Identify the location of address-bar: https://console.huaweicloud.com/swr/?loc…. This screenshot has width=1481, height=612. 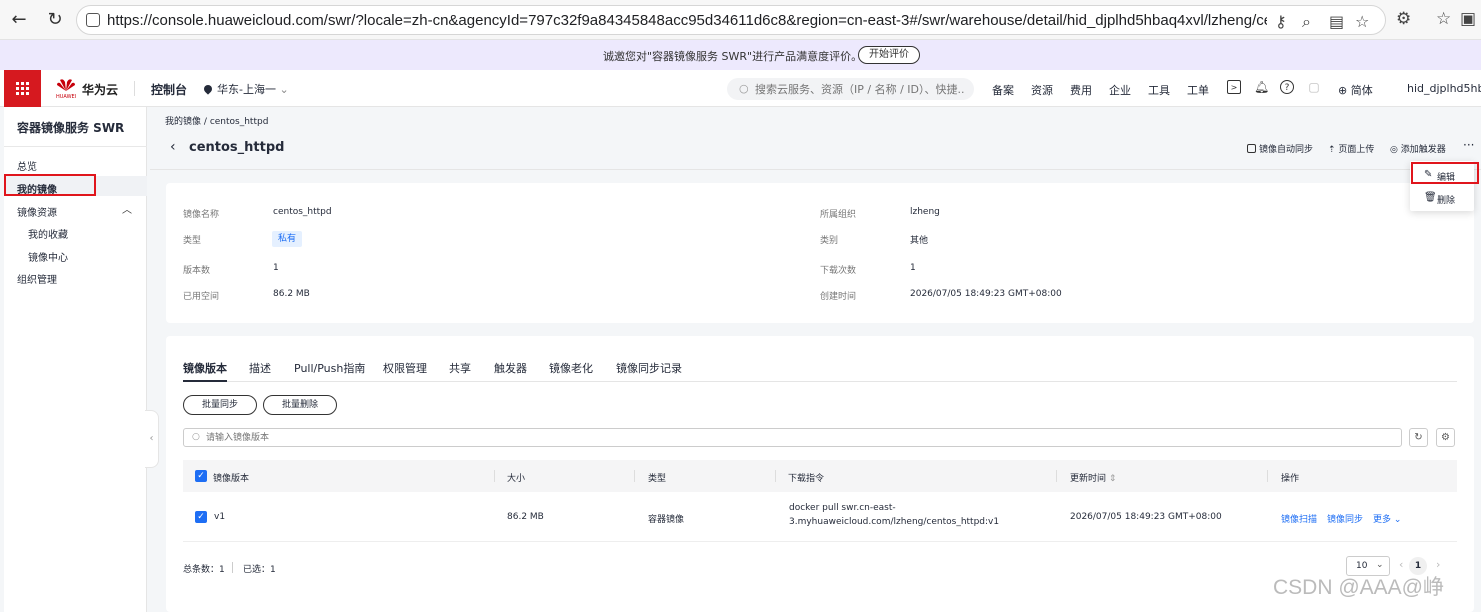
(731, 20).